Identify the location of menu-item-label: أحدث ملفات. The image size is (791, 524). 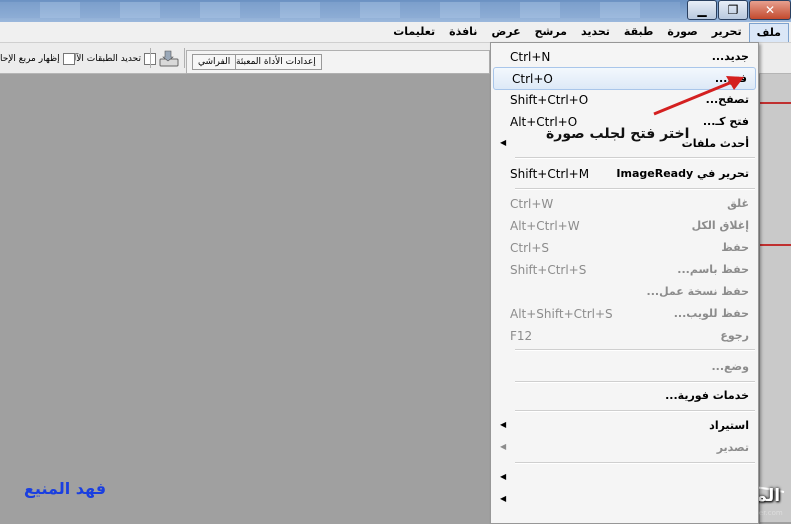
(715, 143).